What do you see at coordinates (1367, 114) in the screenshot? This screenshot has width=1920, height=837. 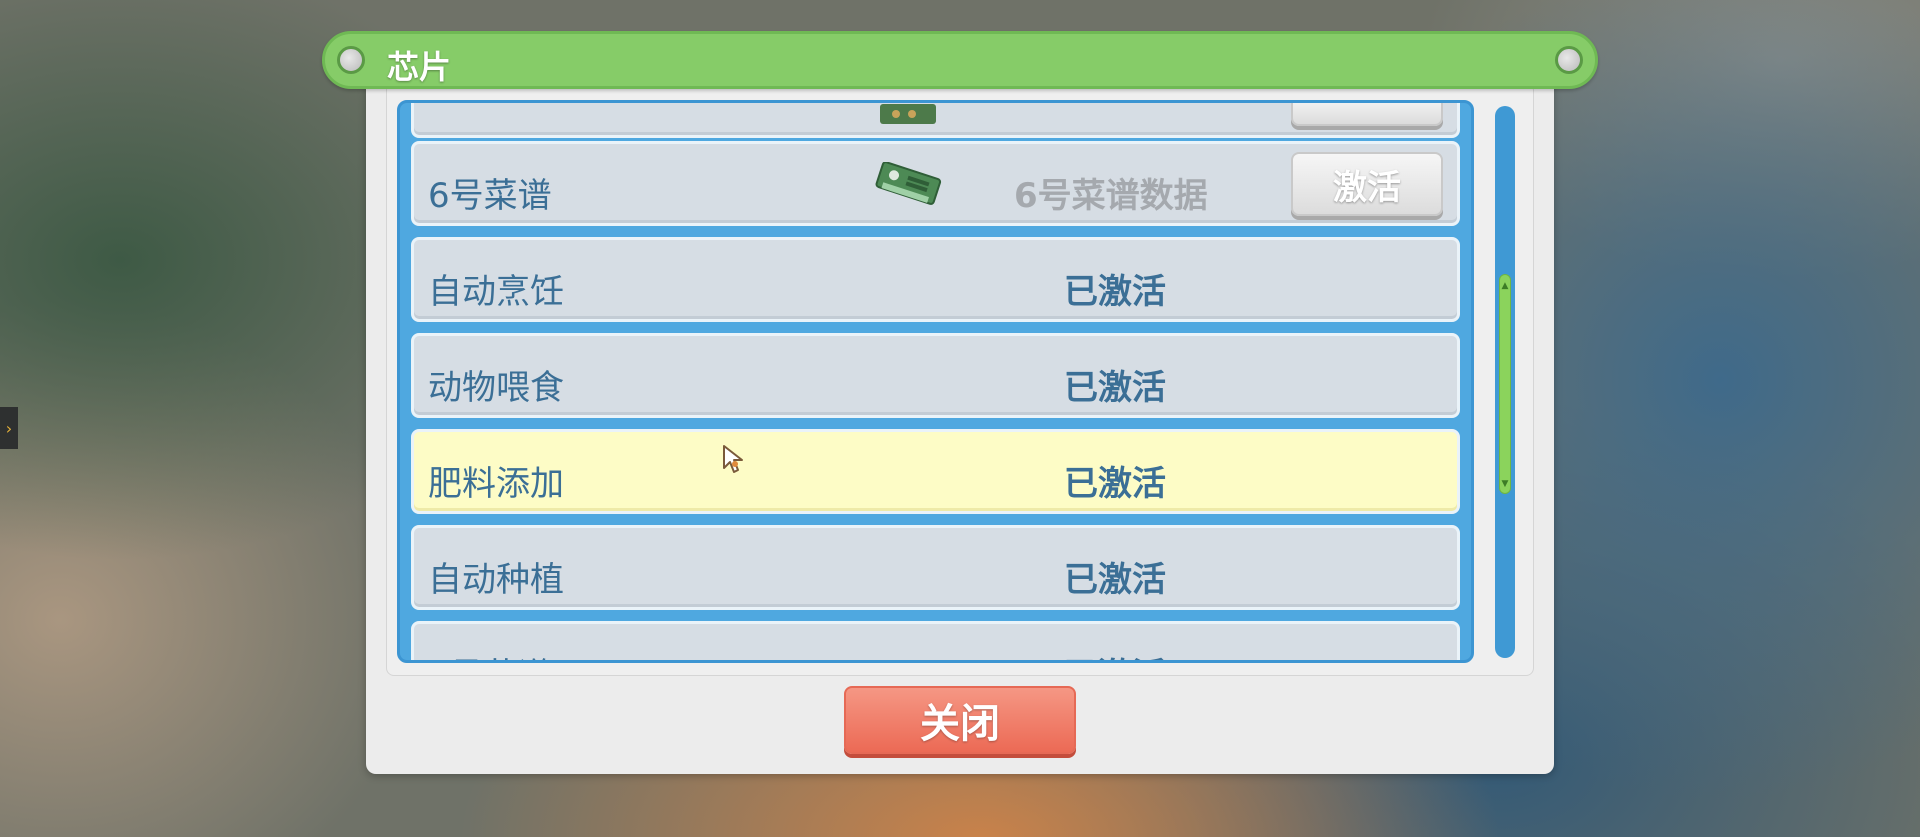 I see `activate-button` at bounding box center [1367, 114].